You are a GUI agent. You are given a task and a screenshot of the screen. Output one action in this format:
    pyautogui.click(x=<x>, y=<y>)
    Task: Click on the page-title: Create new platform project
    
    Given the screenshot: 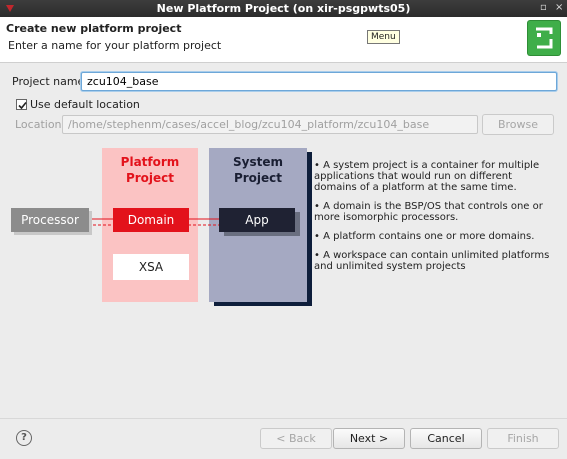 What is the action you would take?
    pyautogui.click(x=94, y=28)
    